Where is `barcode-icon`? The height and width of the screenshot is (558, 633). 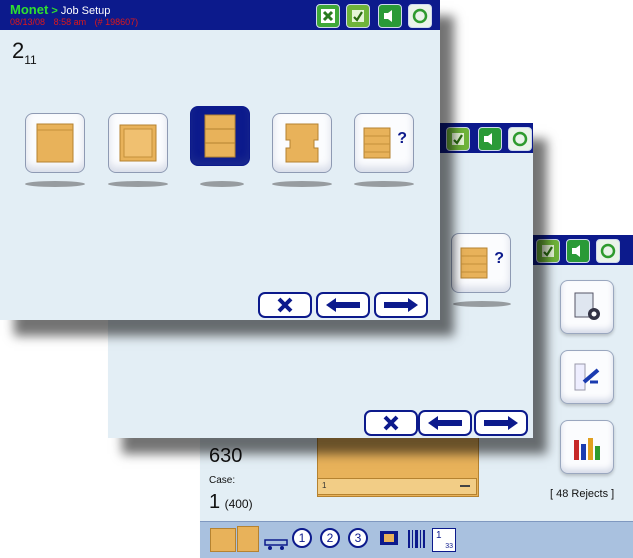
barcode-icon is located at coordinates (416, 539).